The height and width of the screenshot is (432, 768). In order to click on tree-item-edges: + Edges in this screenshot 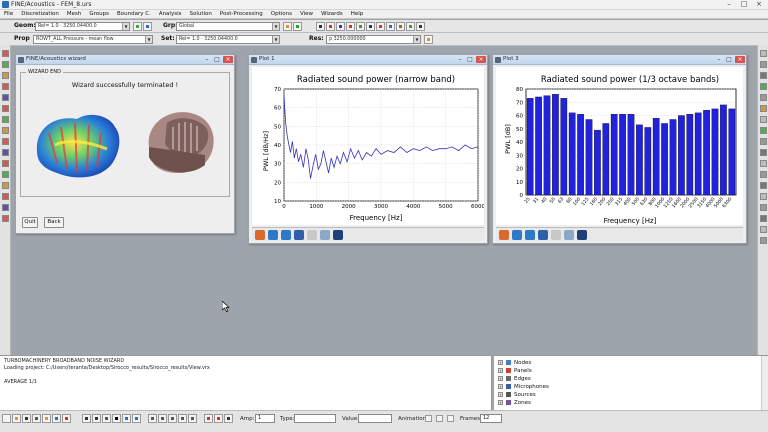, I will do `click(514, 379)`.